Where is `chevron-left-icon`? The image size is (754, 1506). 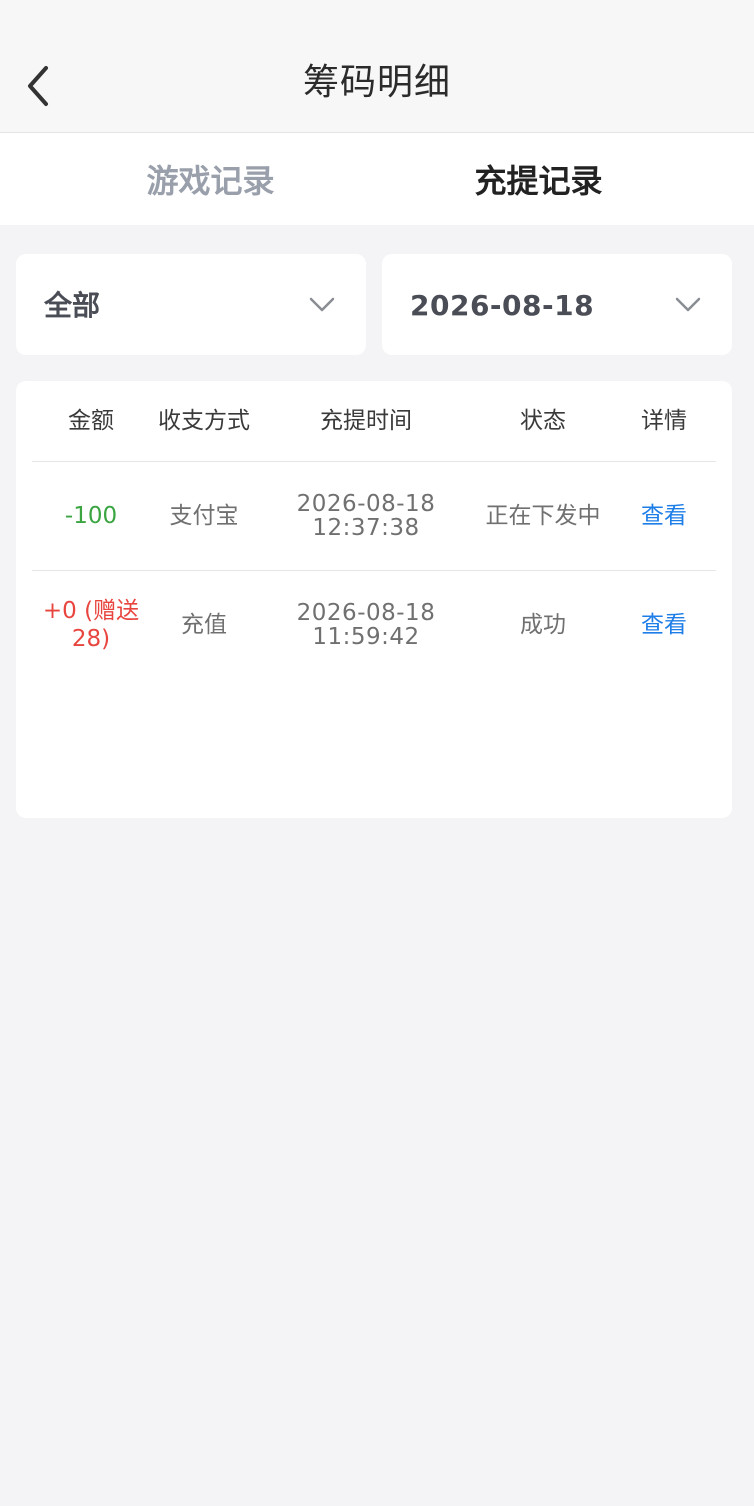 chevron-left-icon is located at coordinates (38, 86).